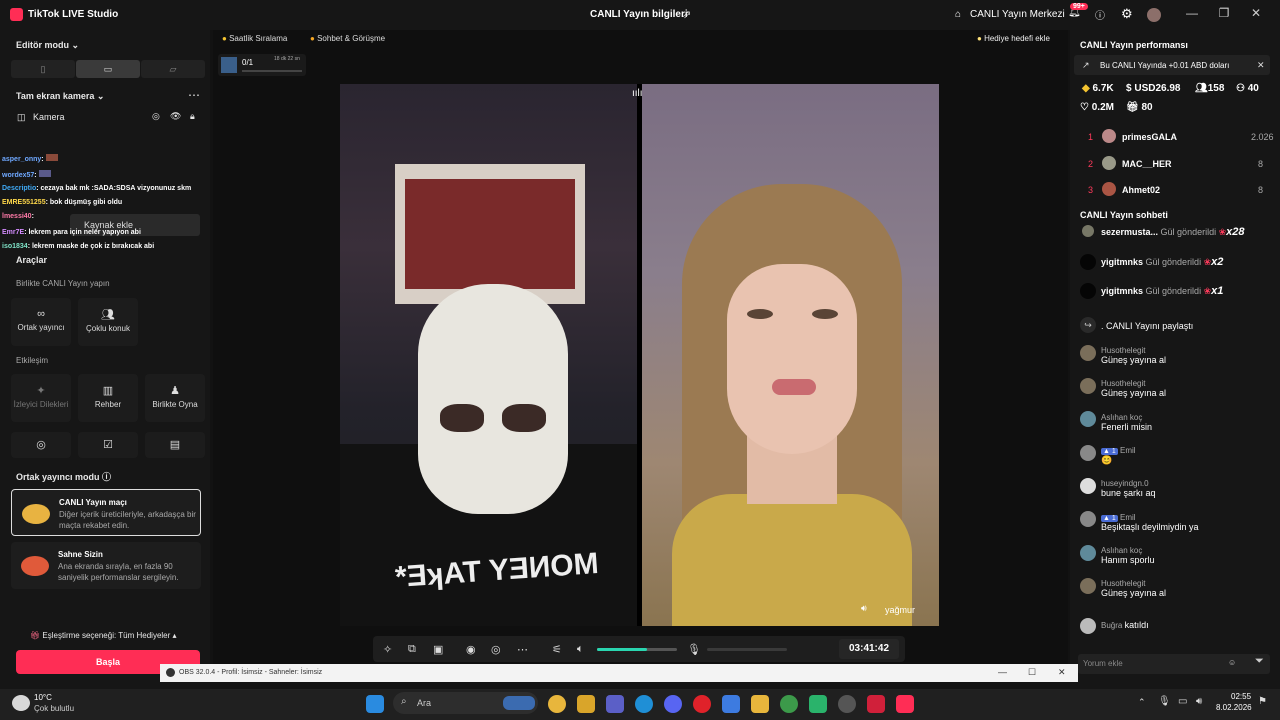 Image resolution: width=1280 pixels, height=720 pixels. What do you see at coordinates (35, 566) in the screenshot?
I see `stage-icon` at bounding box center [35, 566].